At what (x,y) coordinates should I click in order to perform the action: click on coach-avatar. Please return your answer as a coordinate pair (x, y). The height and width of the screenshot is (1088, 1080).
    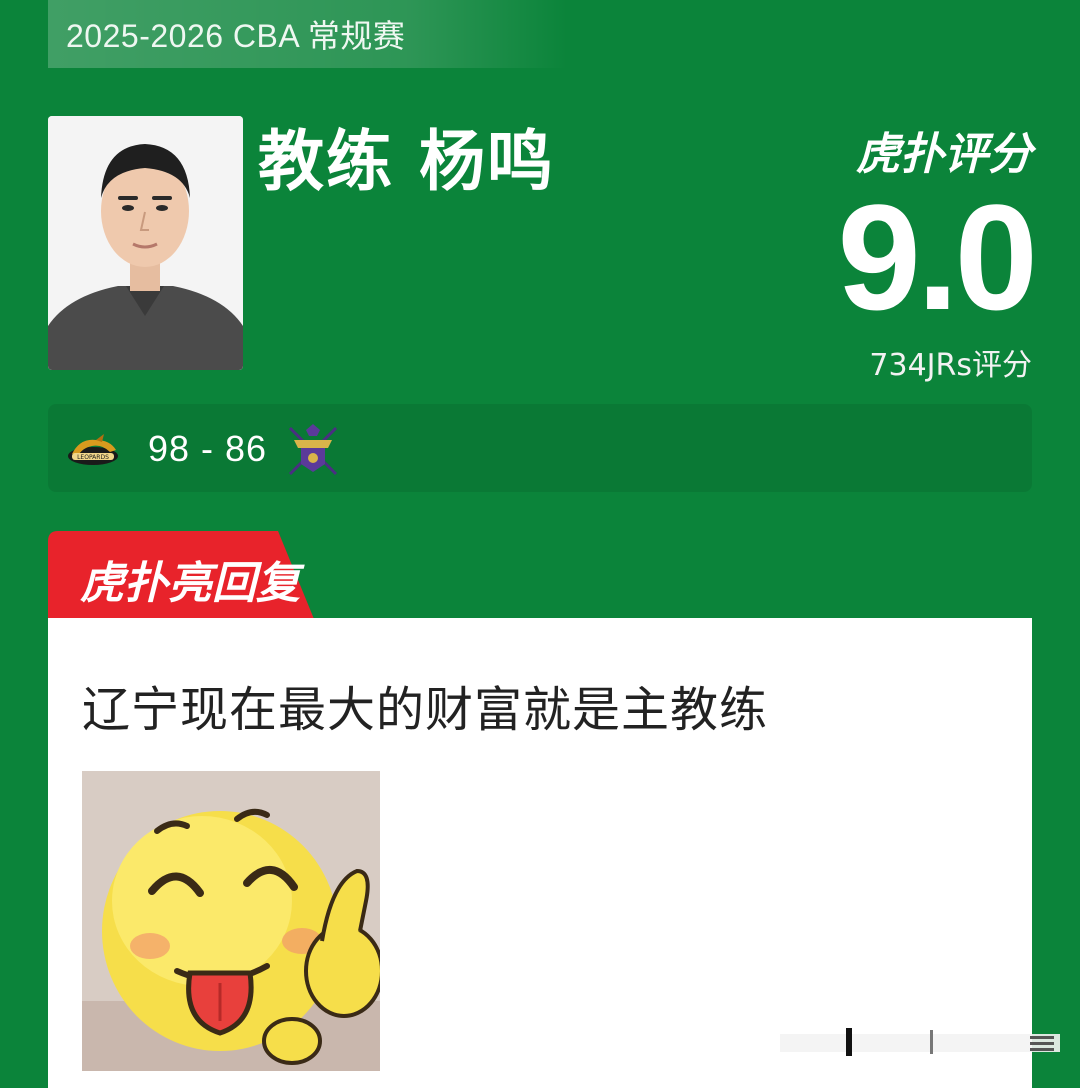
    Looking at the image, I should click on (145, 243).